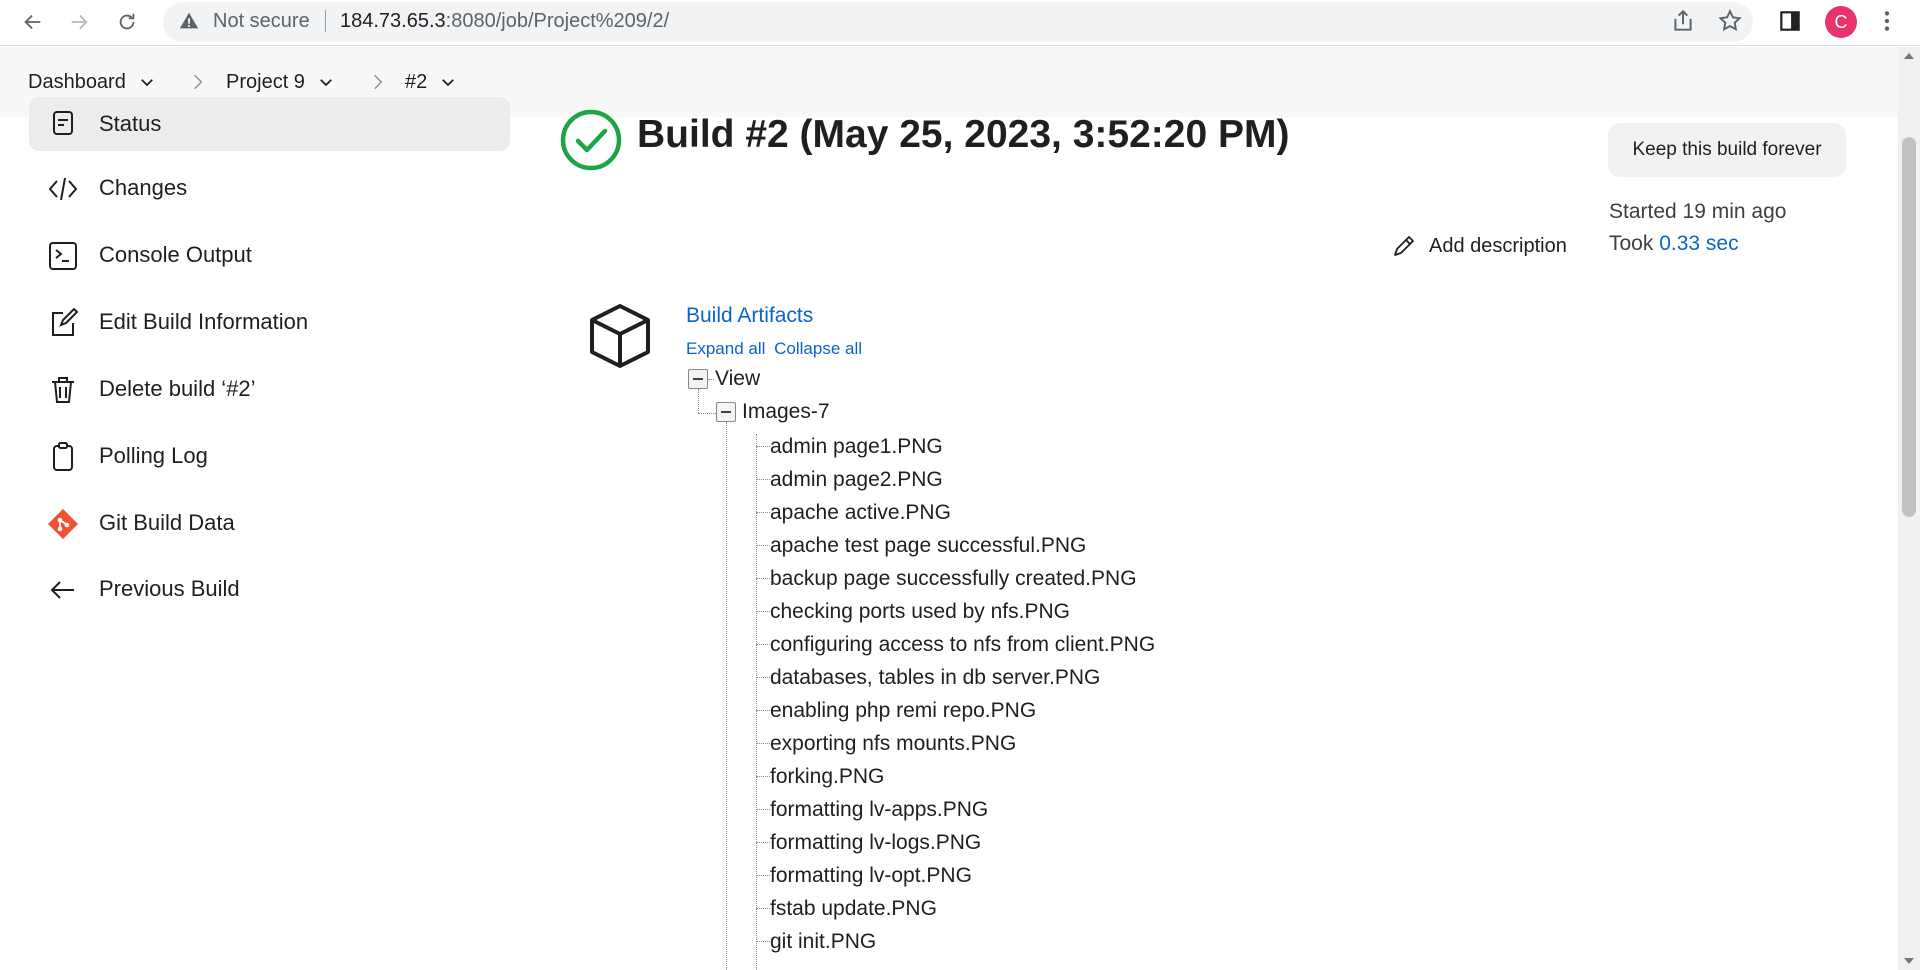  Describe the element at coordinates (963, 134) in the screenshot. I see `page-title: Build #2 (May 25, 2023, 3:52:20 PM)` at that location.